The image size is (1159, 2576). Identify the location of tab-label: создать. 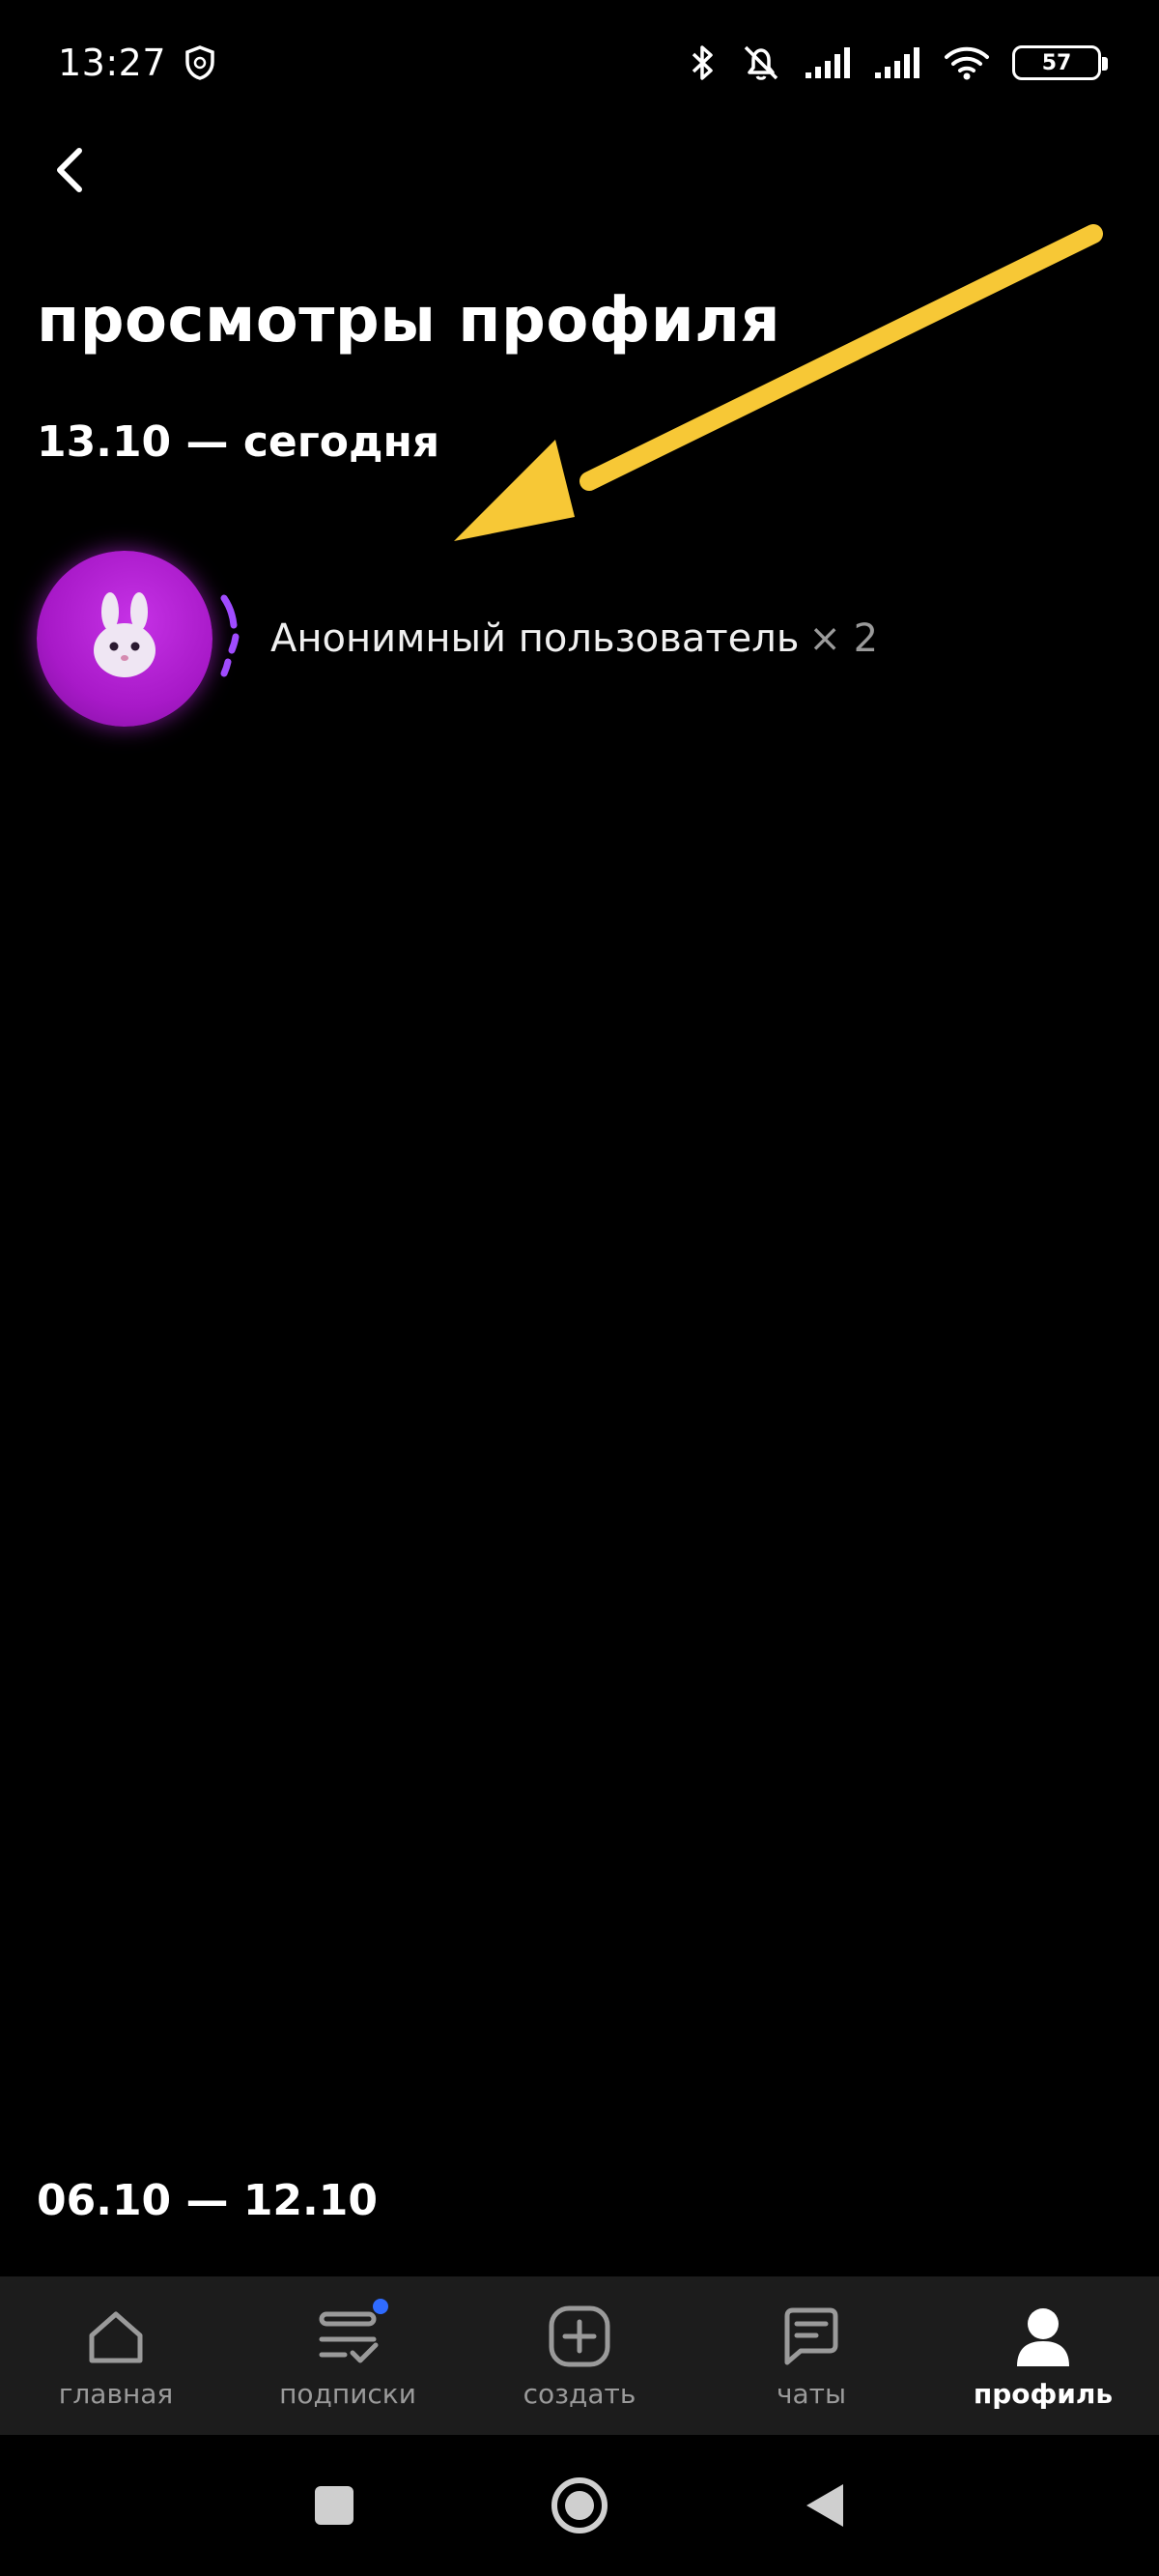
(579, 2394).